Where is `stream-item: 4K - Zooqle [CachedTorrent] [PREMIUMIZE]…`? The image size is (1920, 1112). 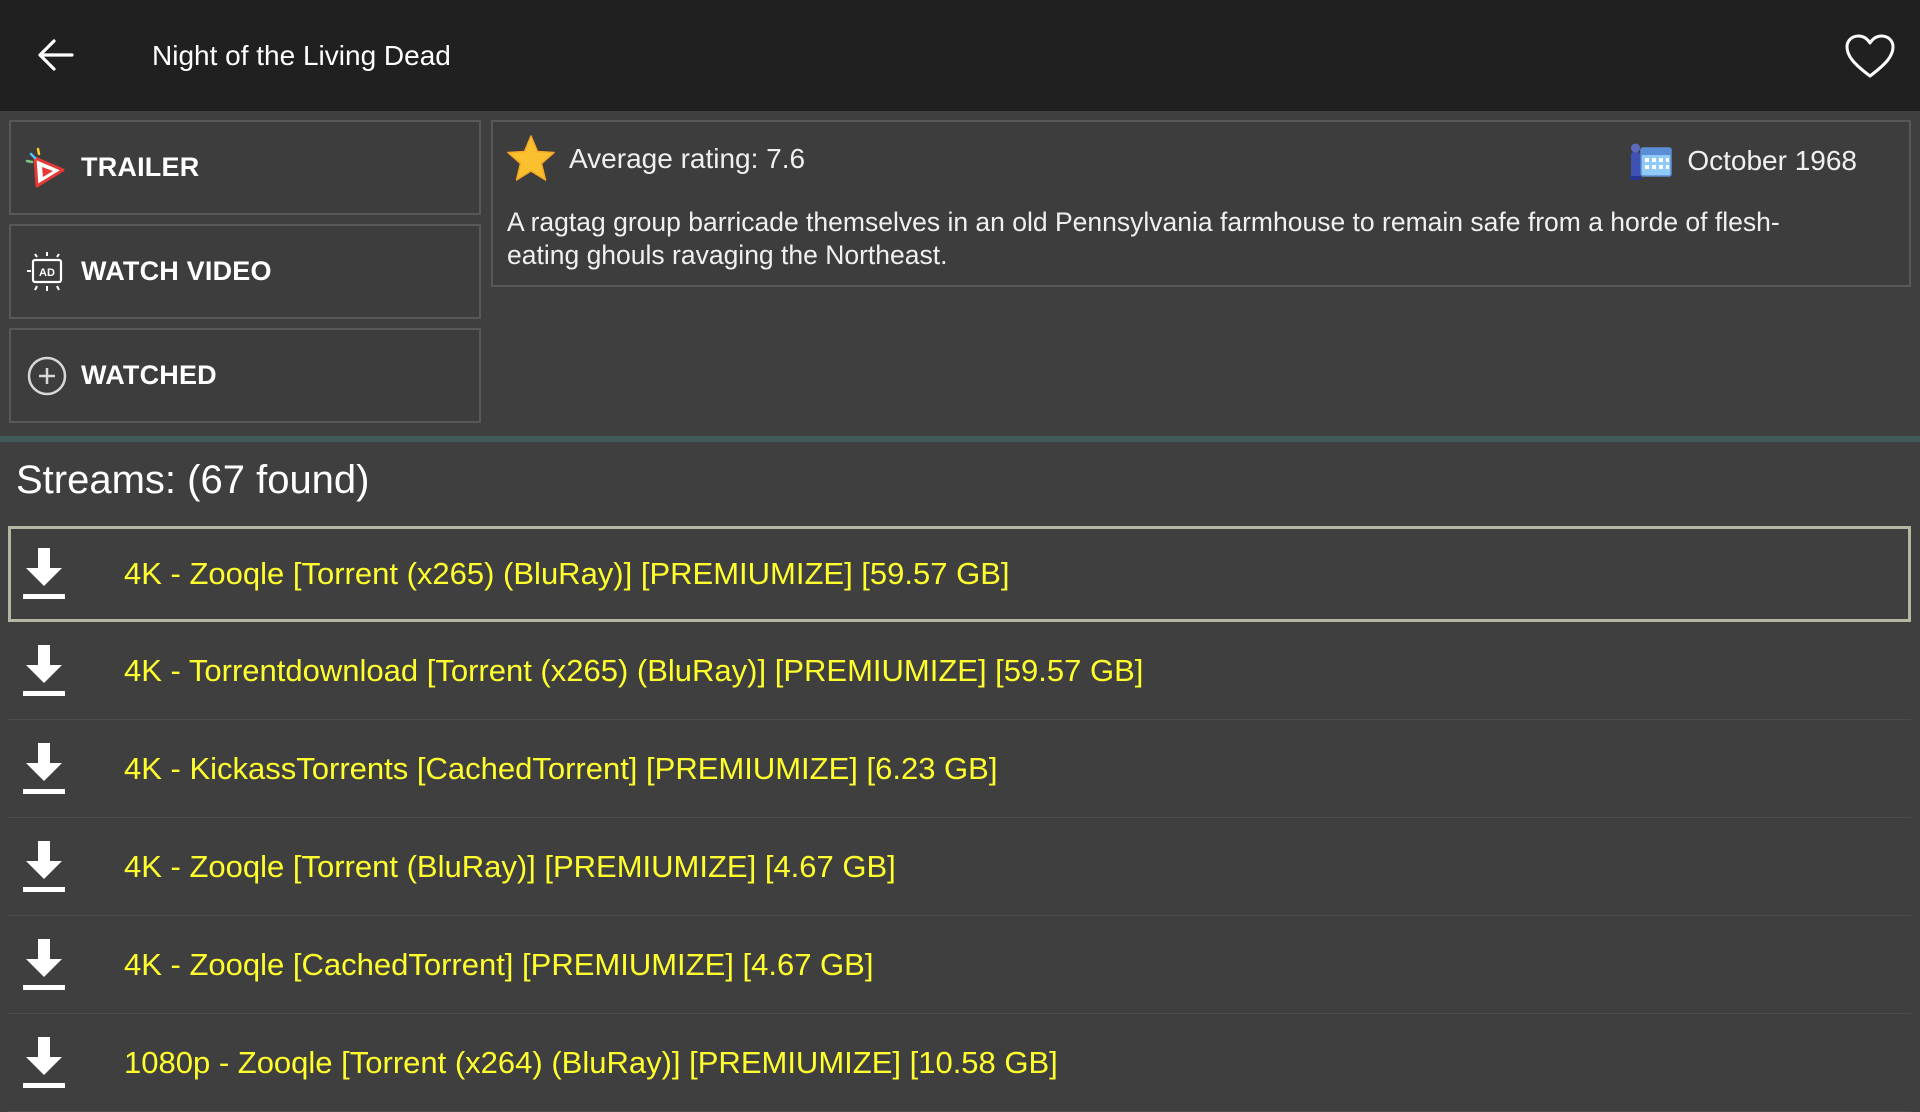
stream-item: 4K - Zooqle [CachedTorrent] [PREMIUMIZE]… is located at coordinates (959, 965).